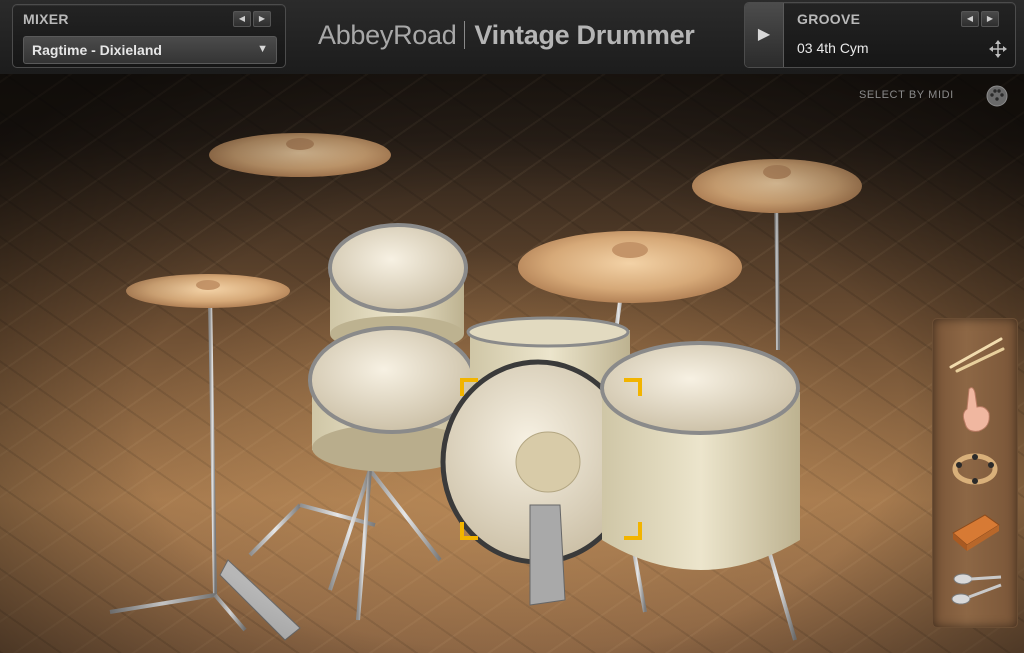  Describe the element at coordinates (97, 50) in the screenshot. I see `mixer-preset-value: Ragtime - Dixieland` at that location.